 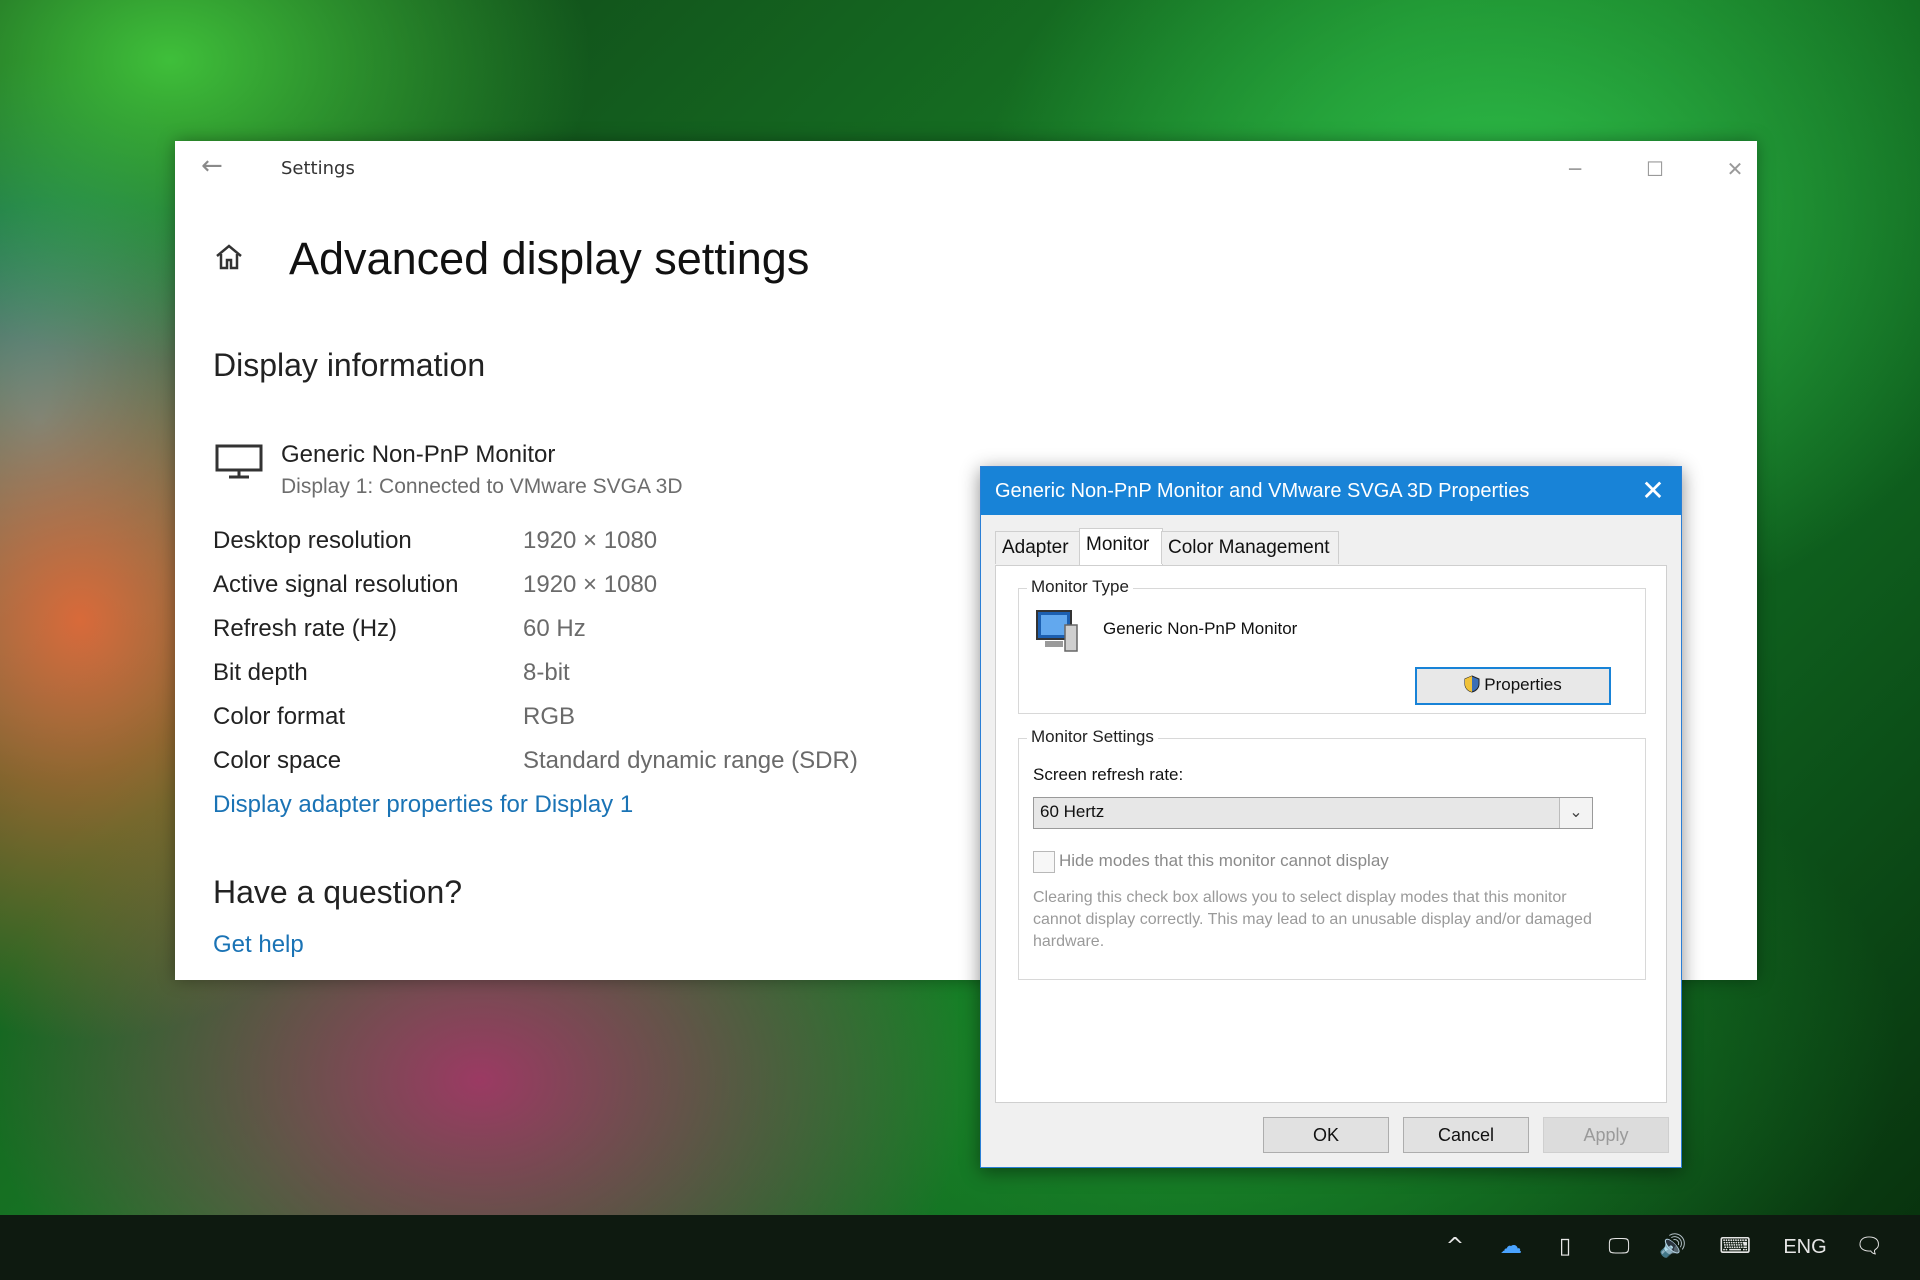 I want to click on settings-titlebar: ← Settings ─ ☐ ✕, so click(x=966, y=169).